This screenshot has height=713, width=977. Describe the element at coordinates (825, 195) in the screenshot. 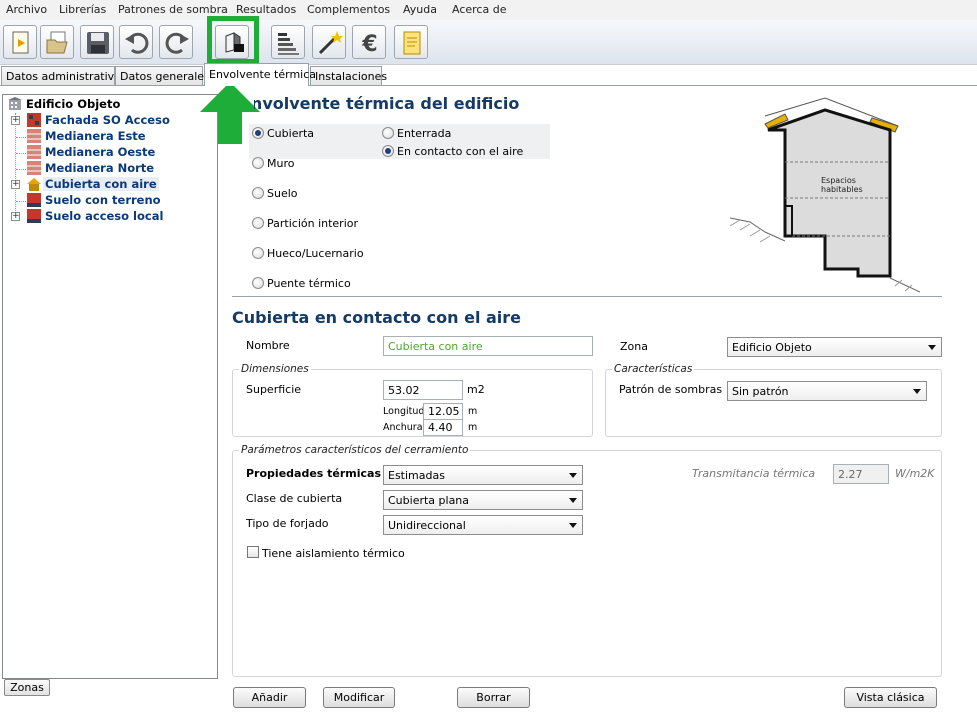

I see `building-section-diagram: Espacios habitables` at that location.